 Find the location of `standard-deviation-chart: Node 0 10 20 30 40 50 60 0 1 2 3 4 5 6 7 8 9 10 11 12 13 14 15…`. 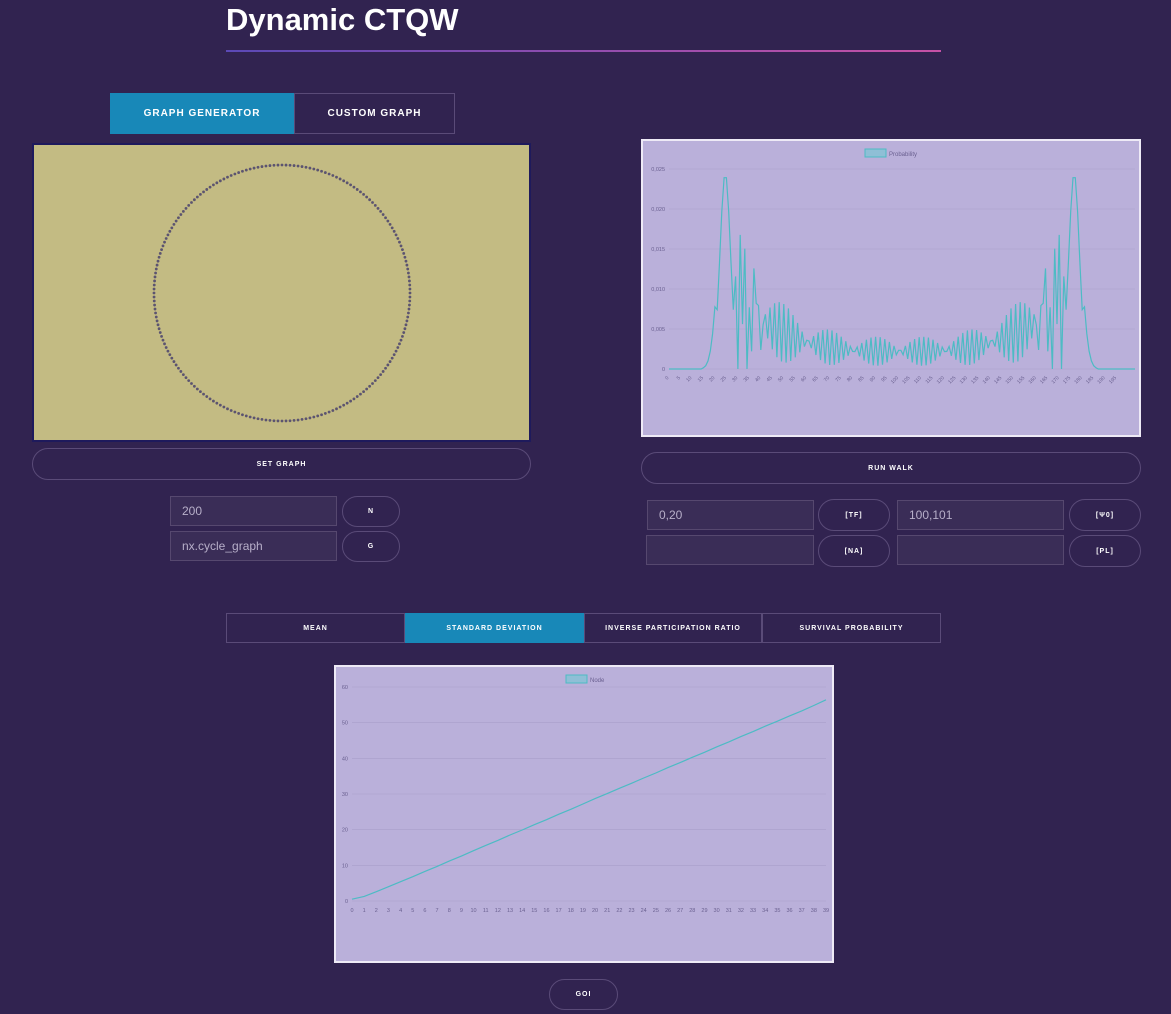

standard-deviation-chart: Node 0 10 20 30 40 50 60 0 1 2 3 4 5 6 7 8 9 10 11 12 13 14 15… is located at coordinates (584, 814).